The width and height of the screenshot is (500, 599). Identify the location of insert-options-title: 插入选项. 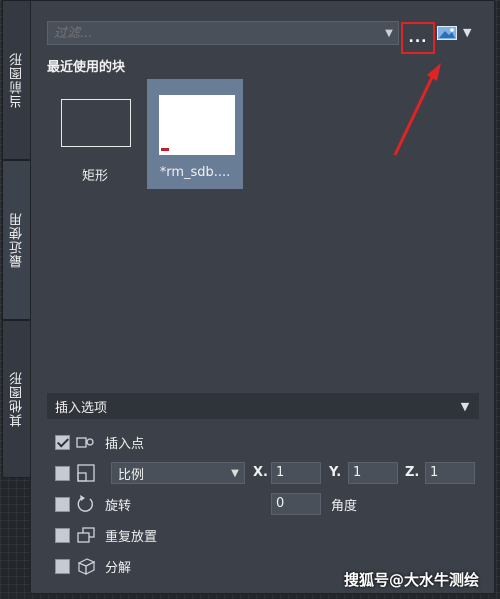
(81, 408).